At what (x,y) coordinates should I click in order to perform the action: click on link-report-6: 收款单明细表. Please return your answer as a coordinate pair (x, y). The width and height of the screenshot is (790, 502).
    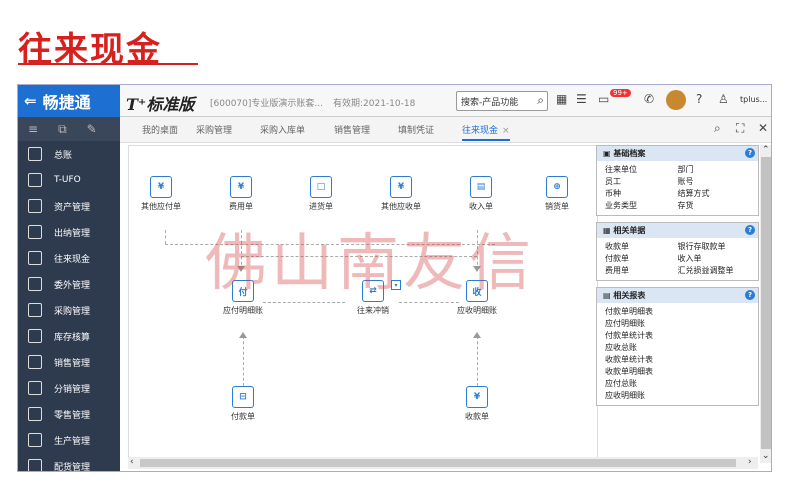
    Looking at the image, I should click on (677, 372).